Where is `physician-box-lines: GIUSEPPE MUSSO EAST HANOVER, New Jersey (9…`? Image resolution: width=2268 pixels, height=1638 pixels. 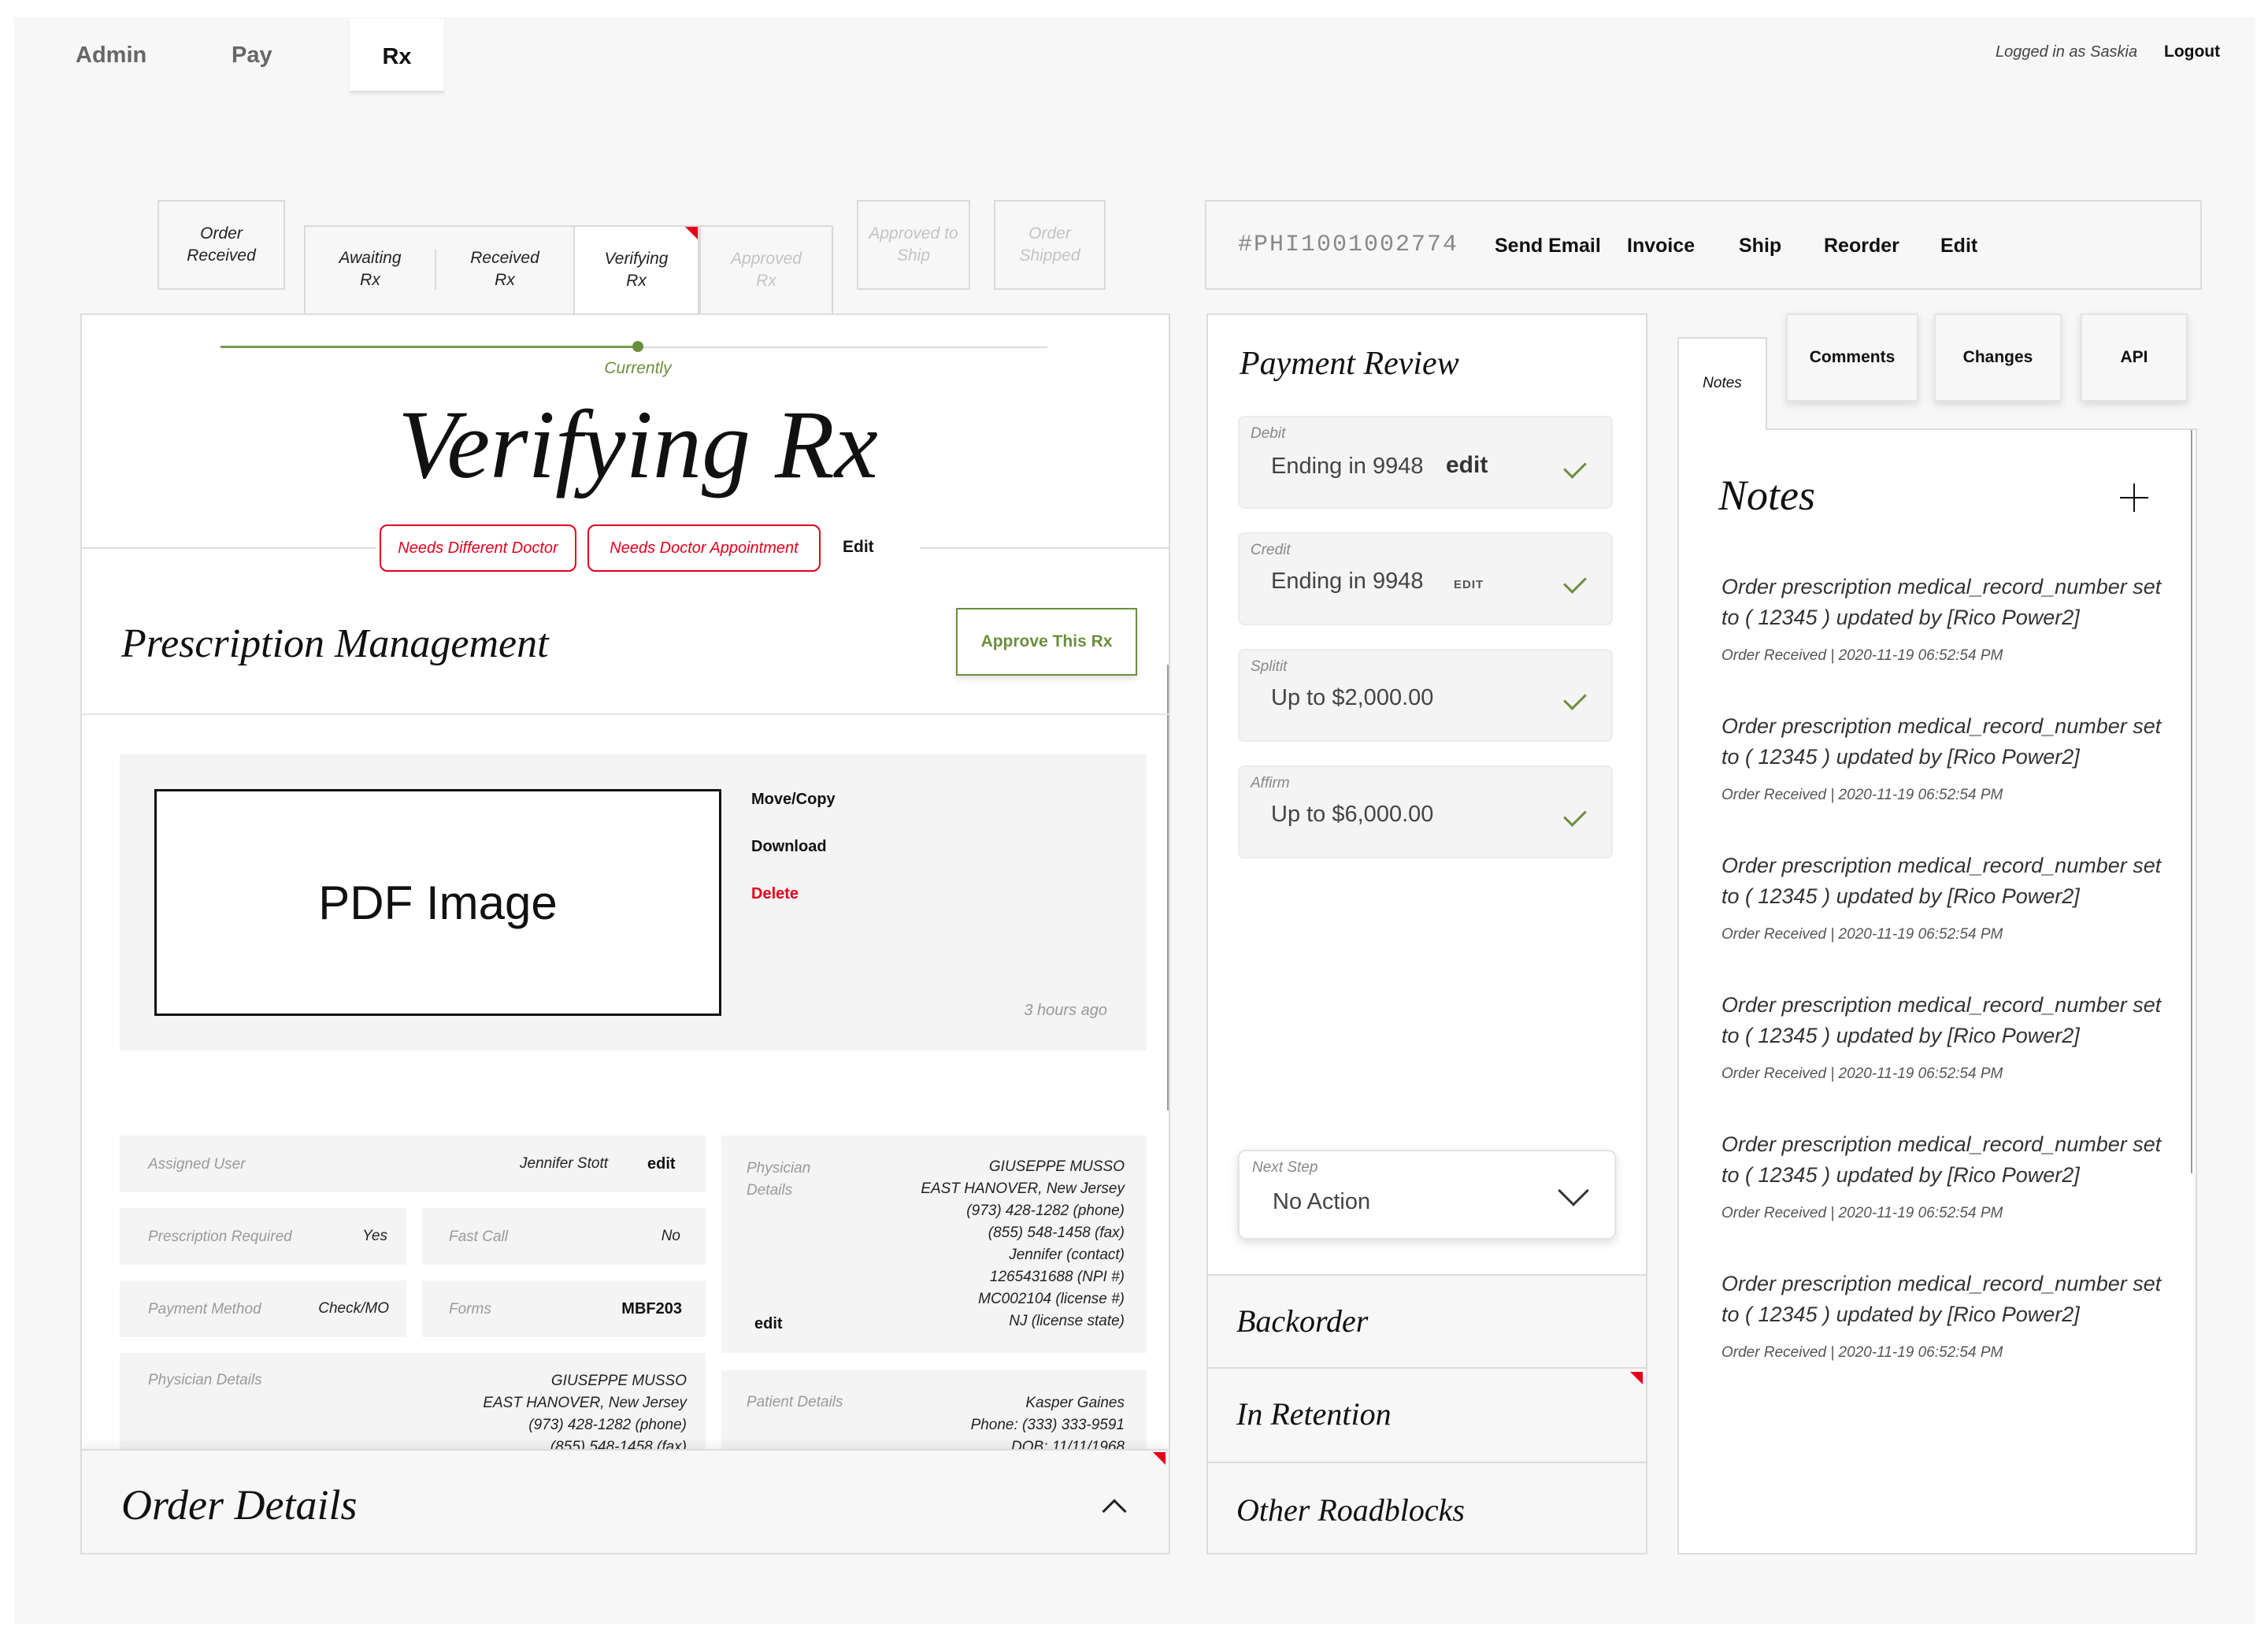
physician-box-lines: GIUSEPPE MUSSO EAST HANOVER, New Jersey (9… is located at coordinates (982, 1244).